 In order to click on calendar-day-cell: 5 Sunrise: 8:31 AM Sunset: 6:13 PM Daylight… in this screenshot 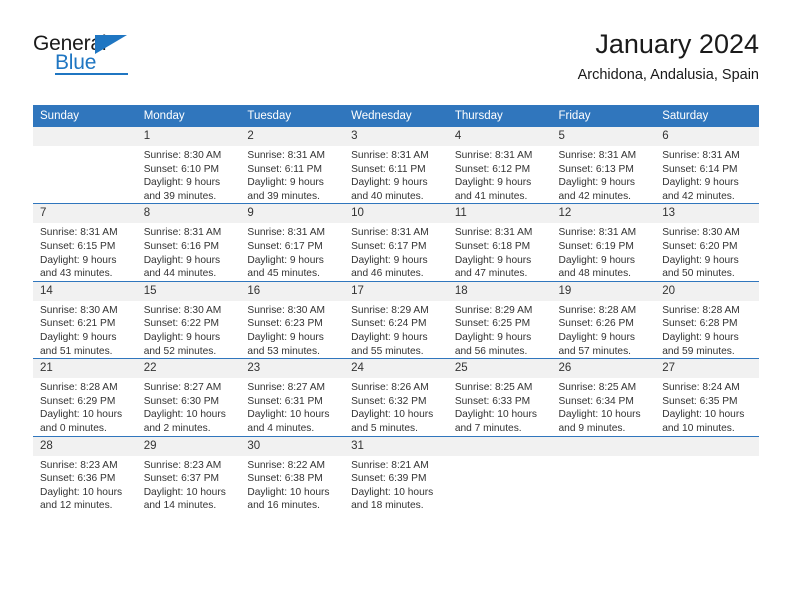, I will do `click(603, 165)`.